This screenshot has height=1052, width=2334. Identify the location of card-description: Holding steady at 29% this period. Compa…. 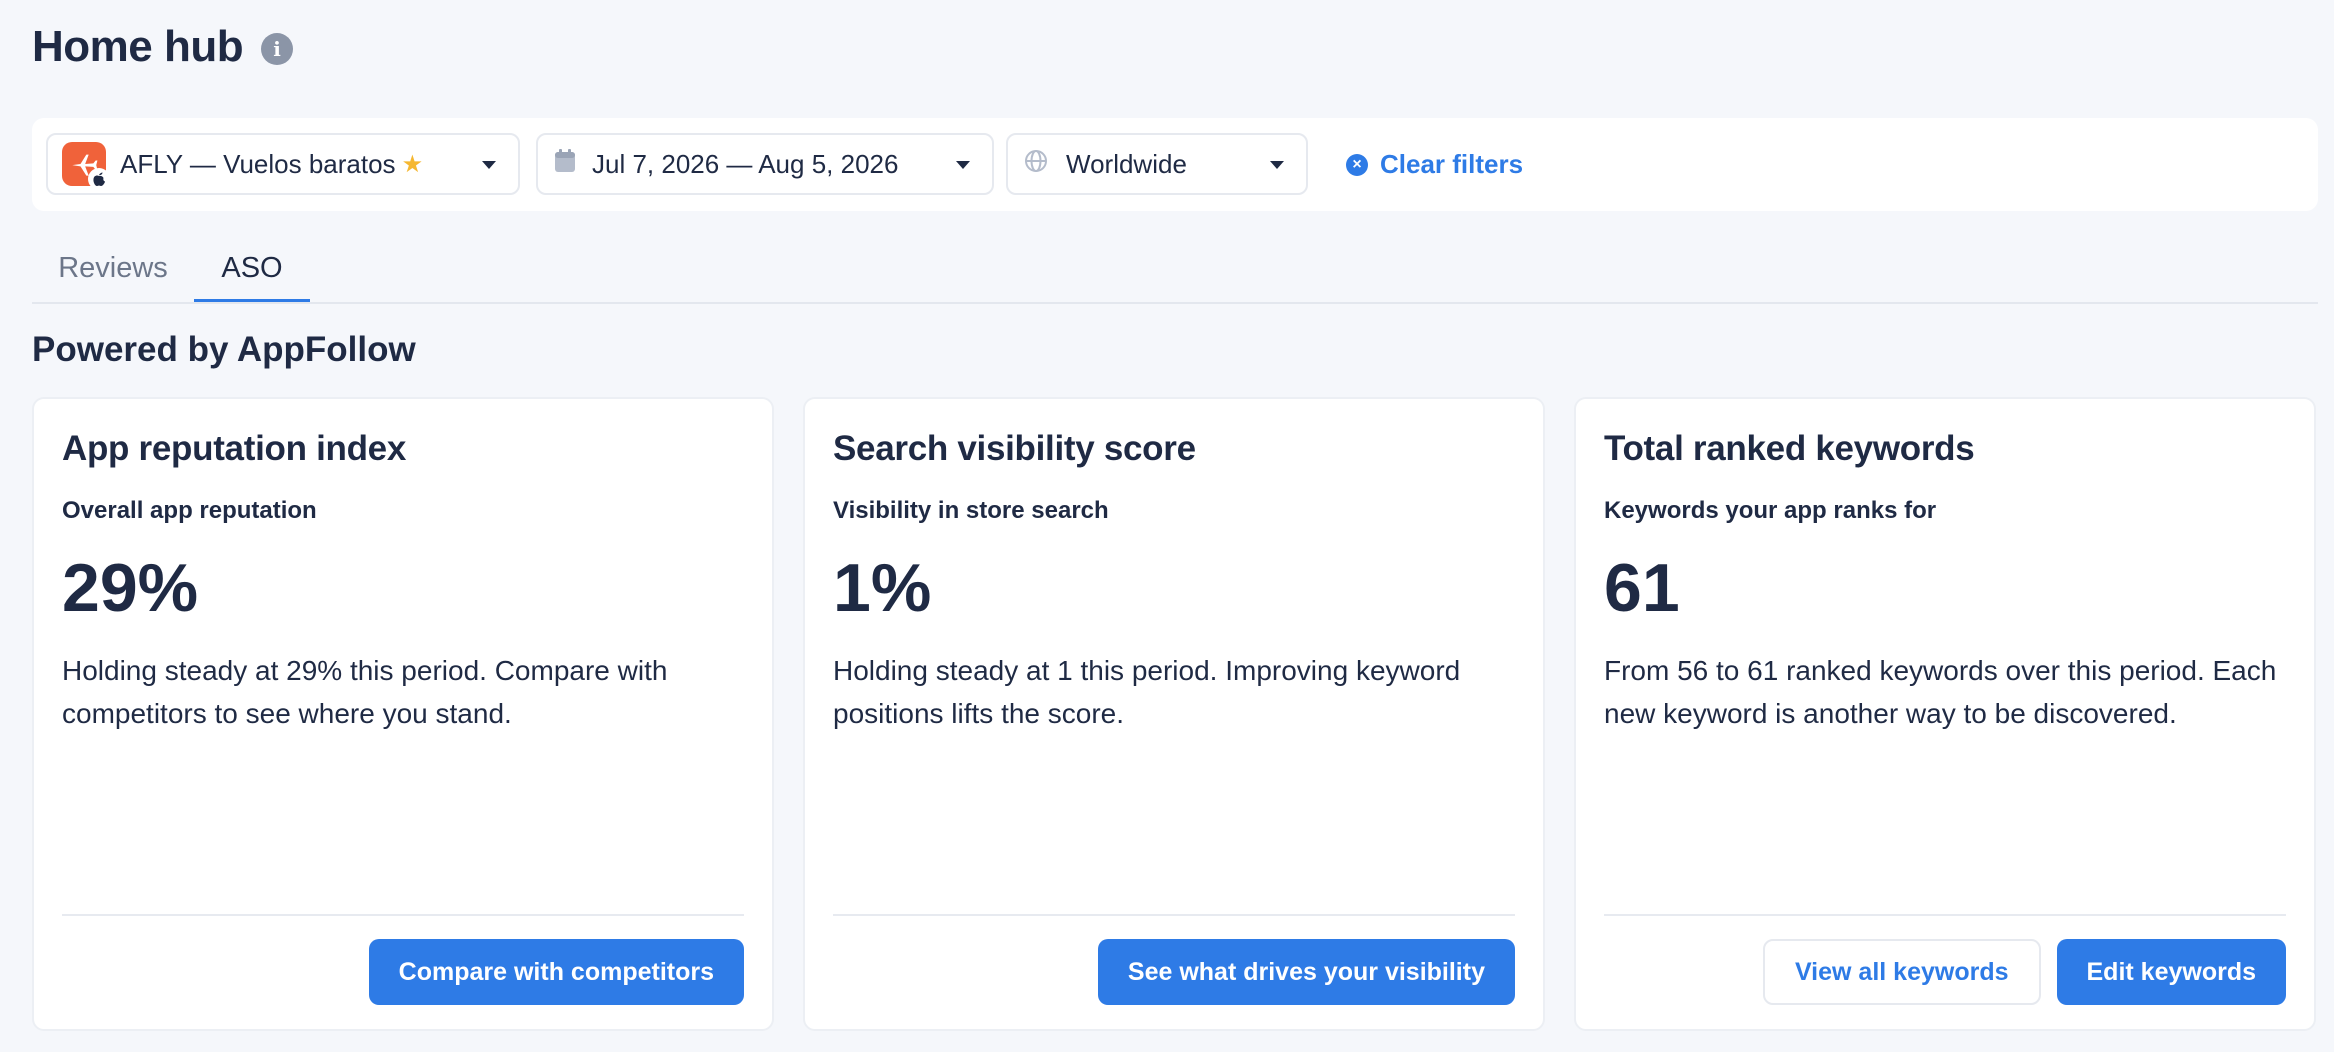
(365, 692).